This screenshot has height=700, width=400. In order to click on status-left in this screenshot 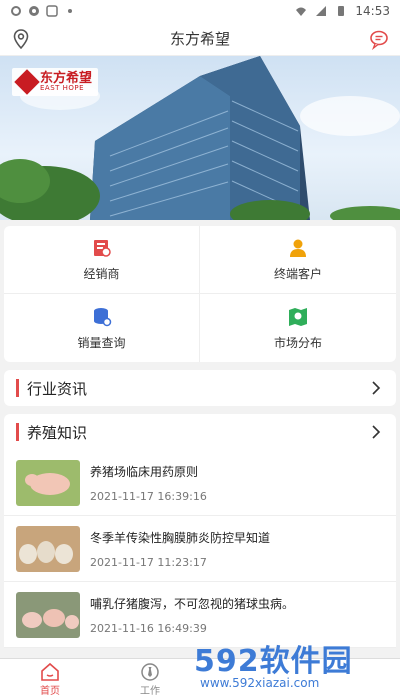, I will do `click(43, 11)`.